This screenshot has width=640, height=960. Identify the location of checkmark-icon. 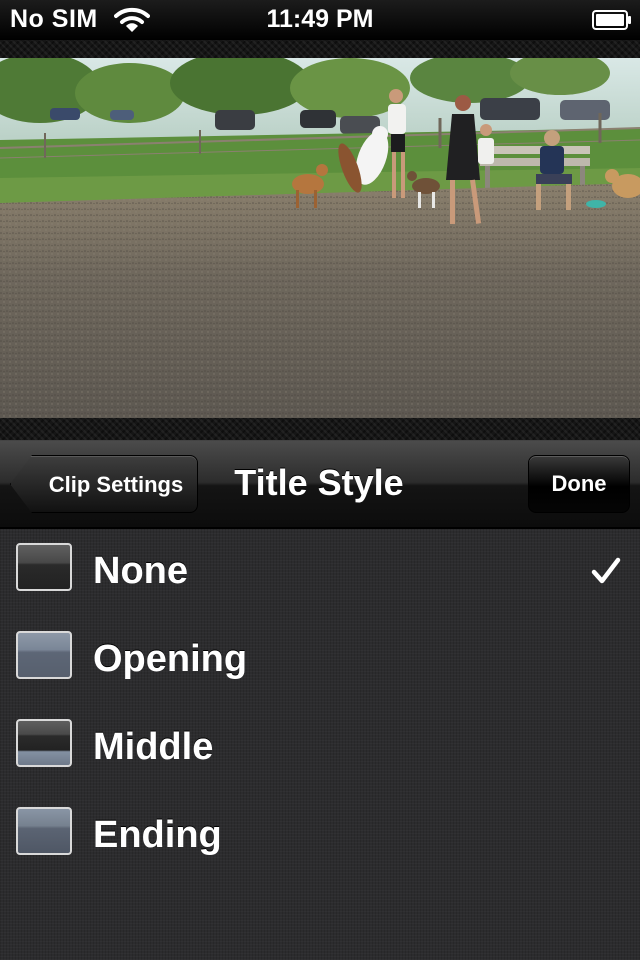
(606, 570).